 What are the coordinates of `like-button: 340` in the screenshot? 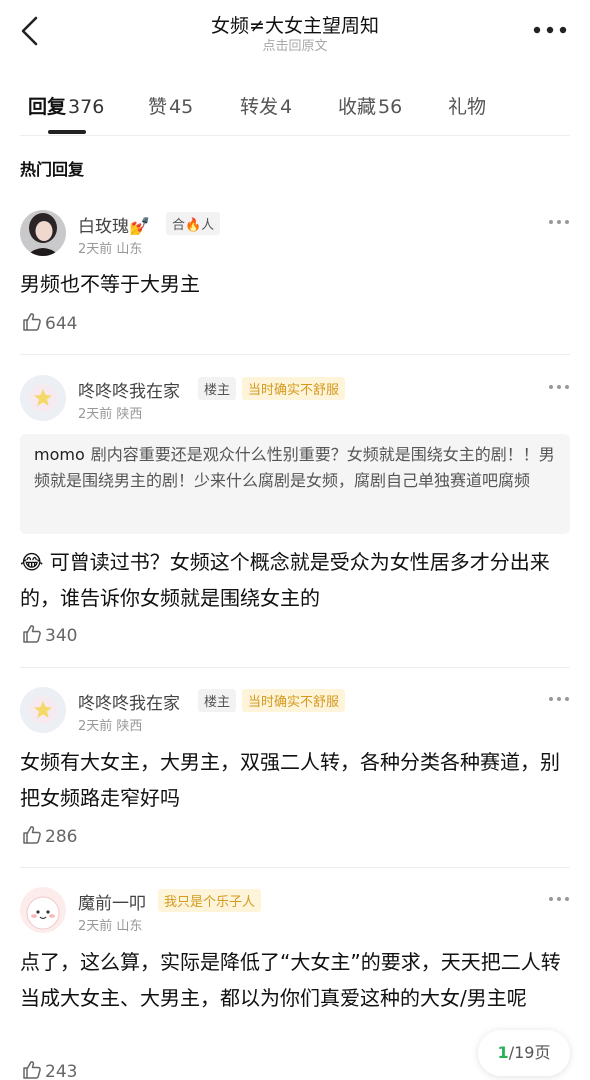 It's located at (49, 635).